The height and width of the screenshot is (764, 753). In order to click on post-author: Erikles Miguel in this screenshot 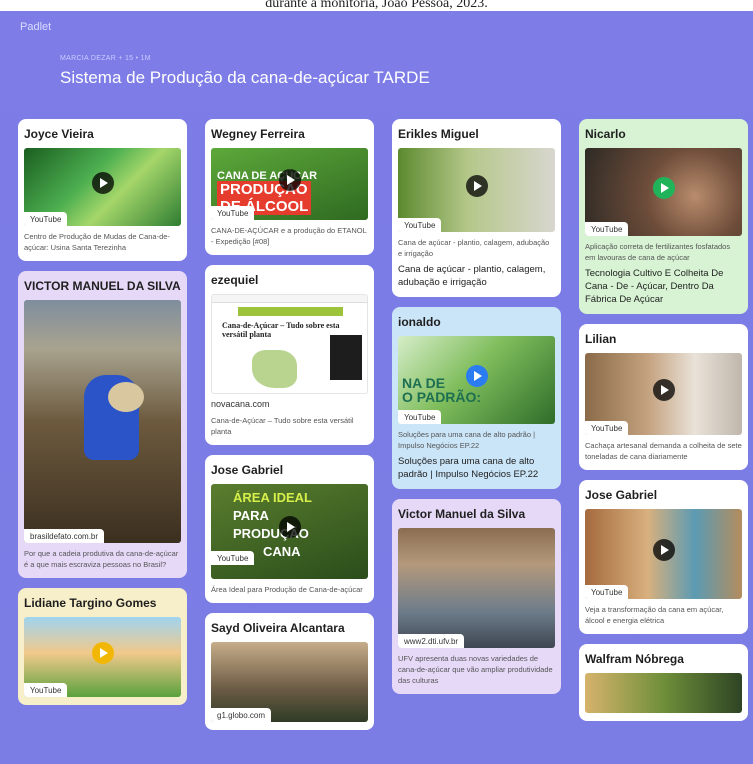, I will do `click(438, 134)`.